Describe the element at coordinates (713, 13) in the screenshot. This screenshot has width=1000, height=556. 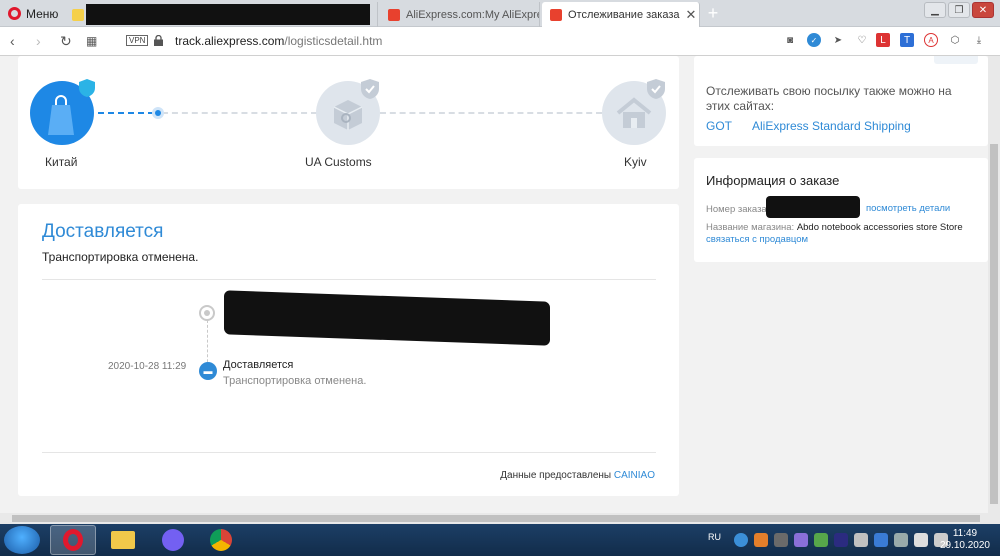
I see `new-tab-button: +` at that location.